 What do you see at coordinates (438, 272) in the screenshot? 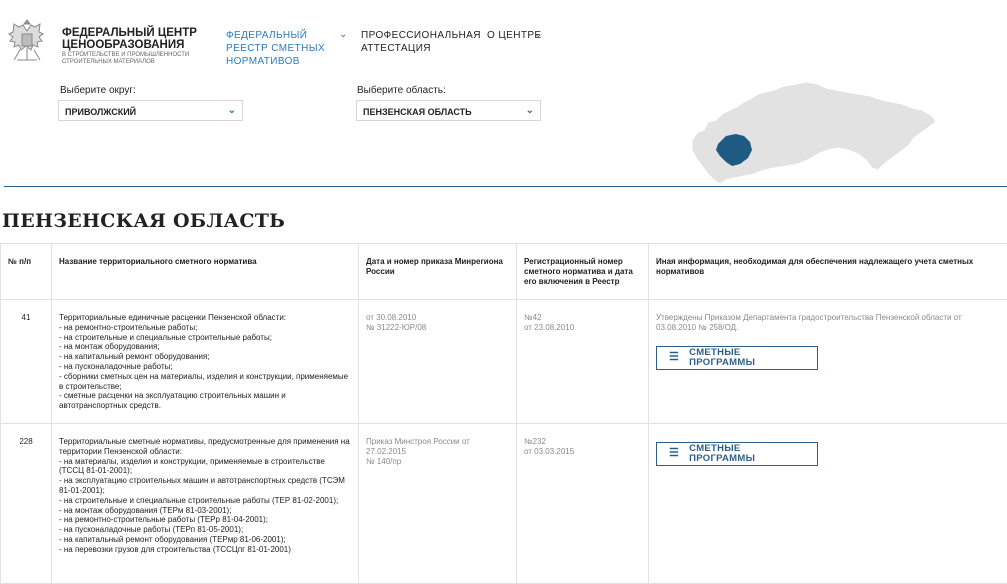
I see `header-cell: Дата и номер приказа Минрегиона России` at bounding box center [438, 272].